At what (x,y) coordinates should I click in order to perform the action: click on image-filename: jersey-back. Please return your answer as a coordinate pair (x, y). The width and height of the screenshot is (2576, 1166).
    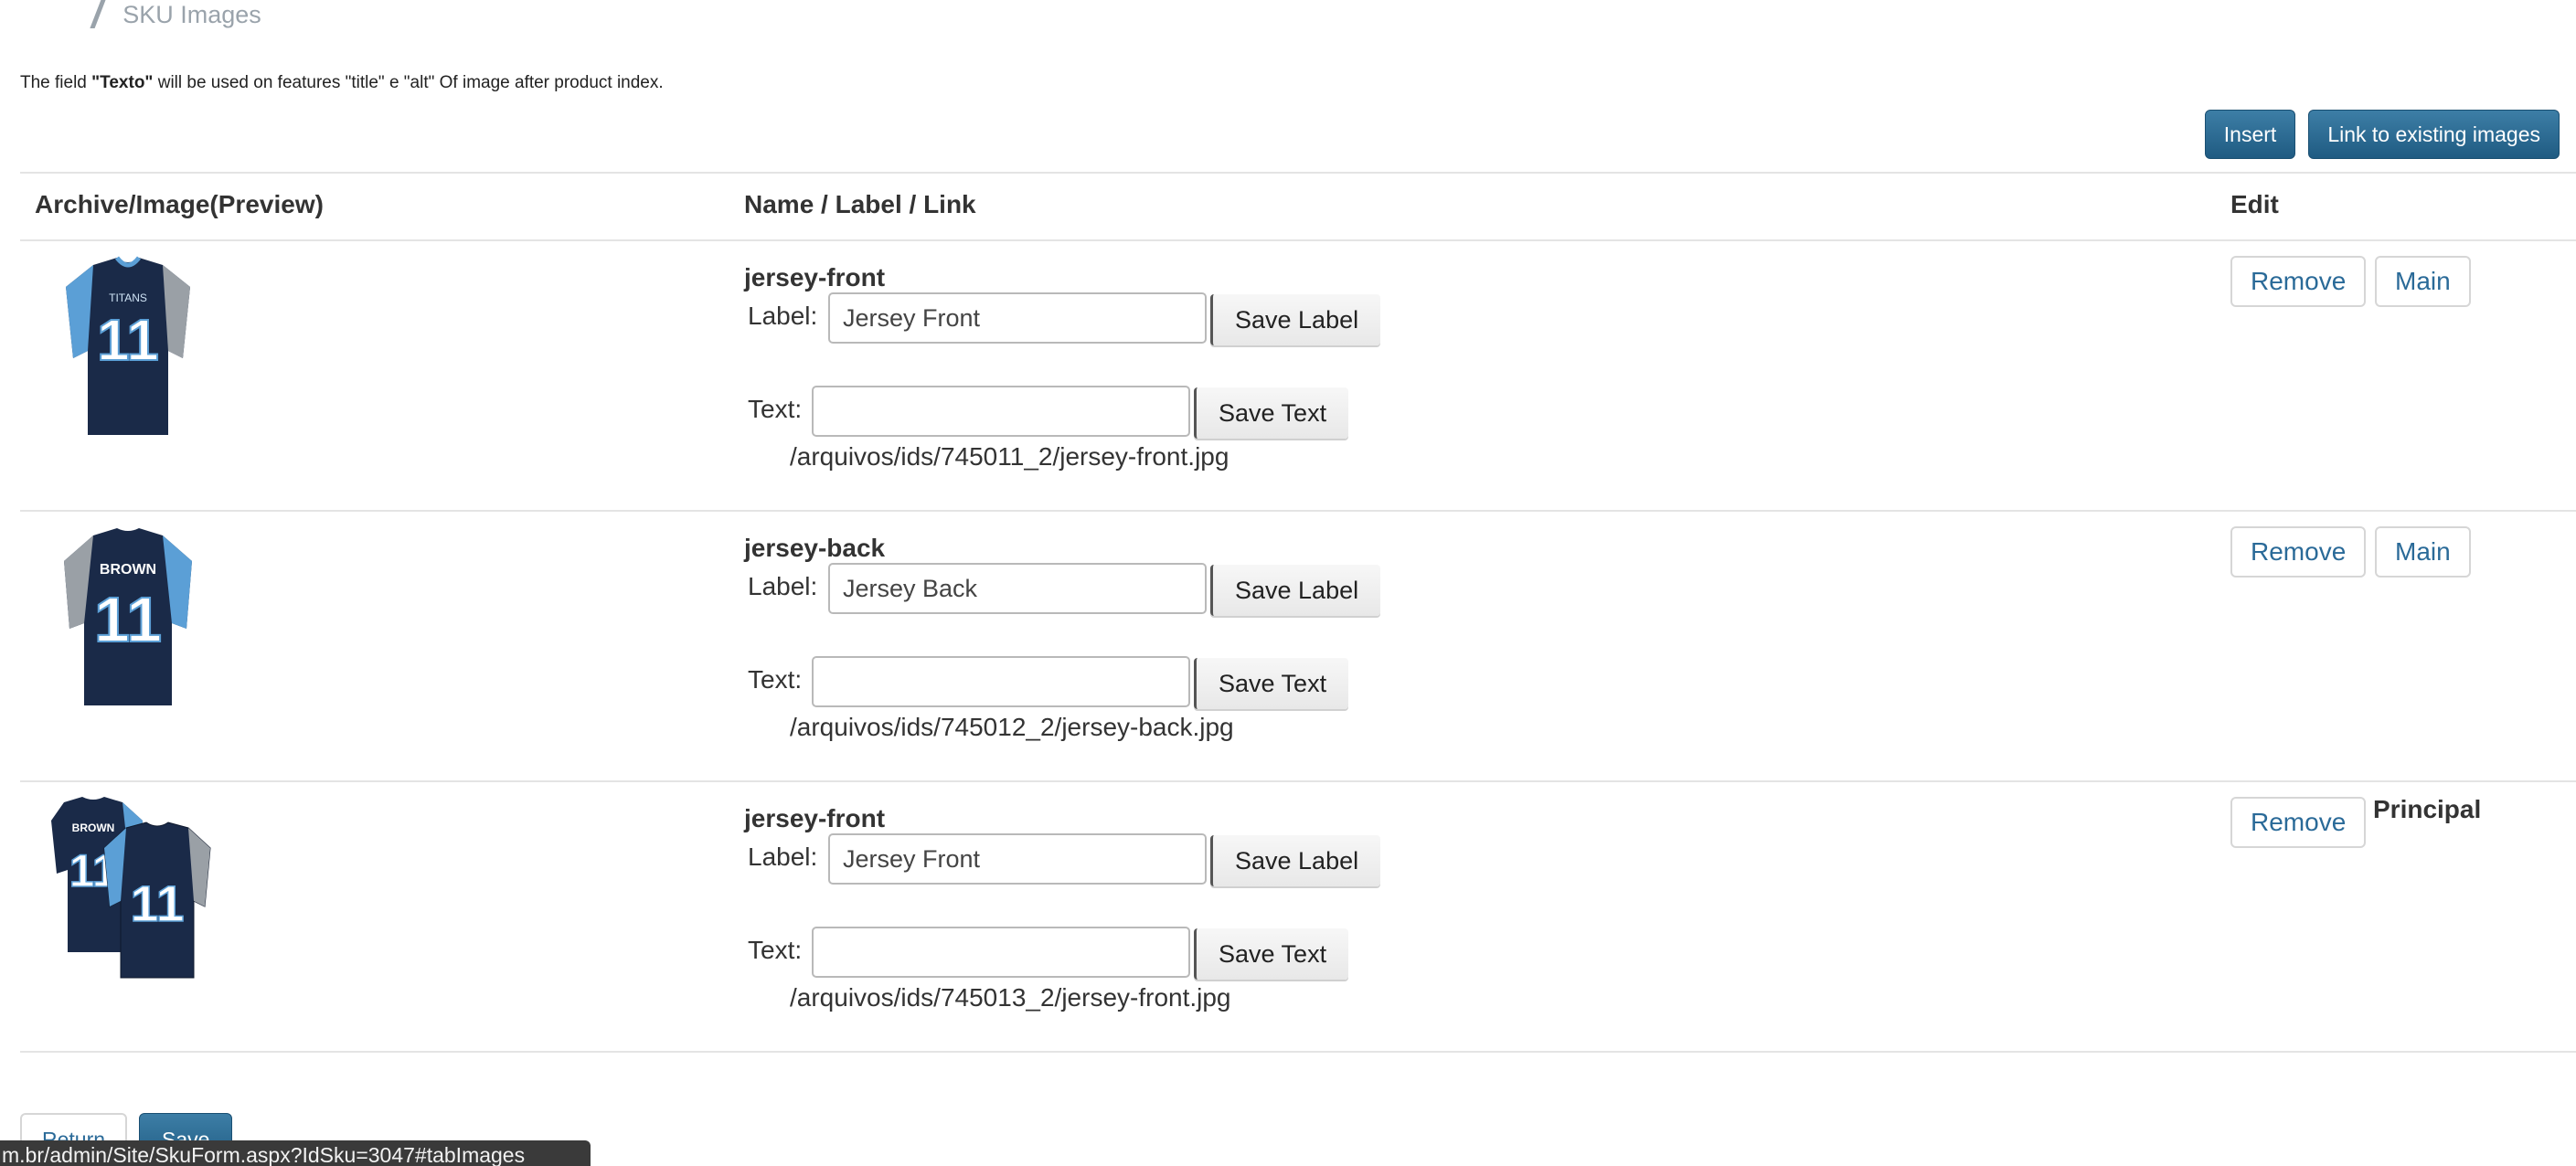
    Looking at the image, I should click on (815, 548).